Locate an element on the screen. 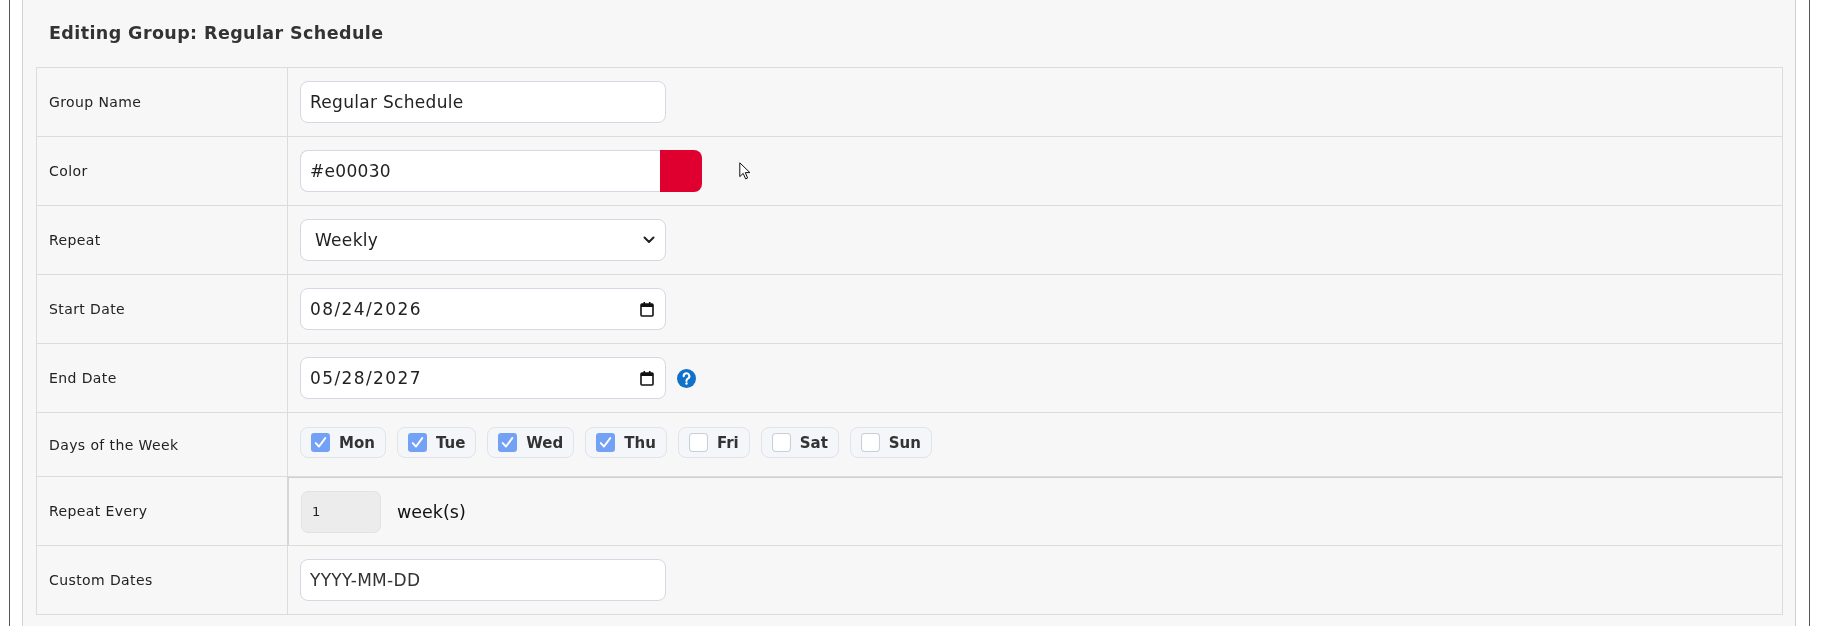 This screenshot has width=1821, height=626. color-field: #e00030 is located at coordinates (480, 171).